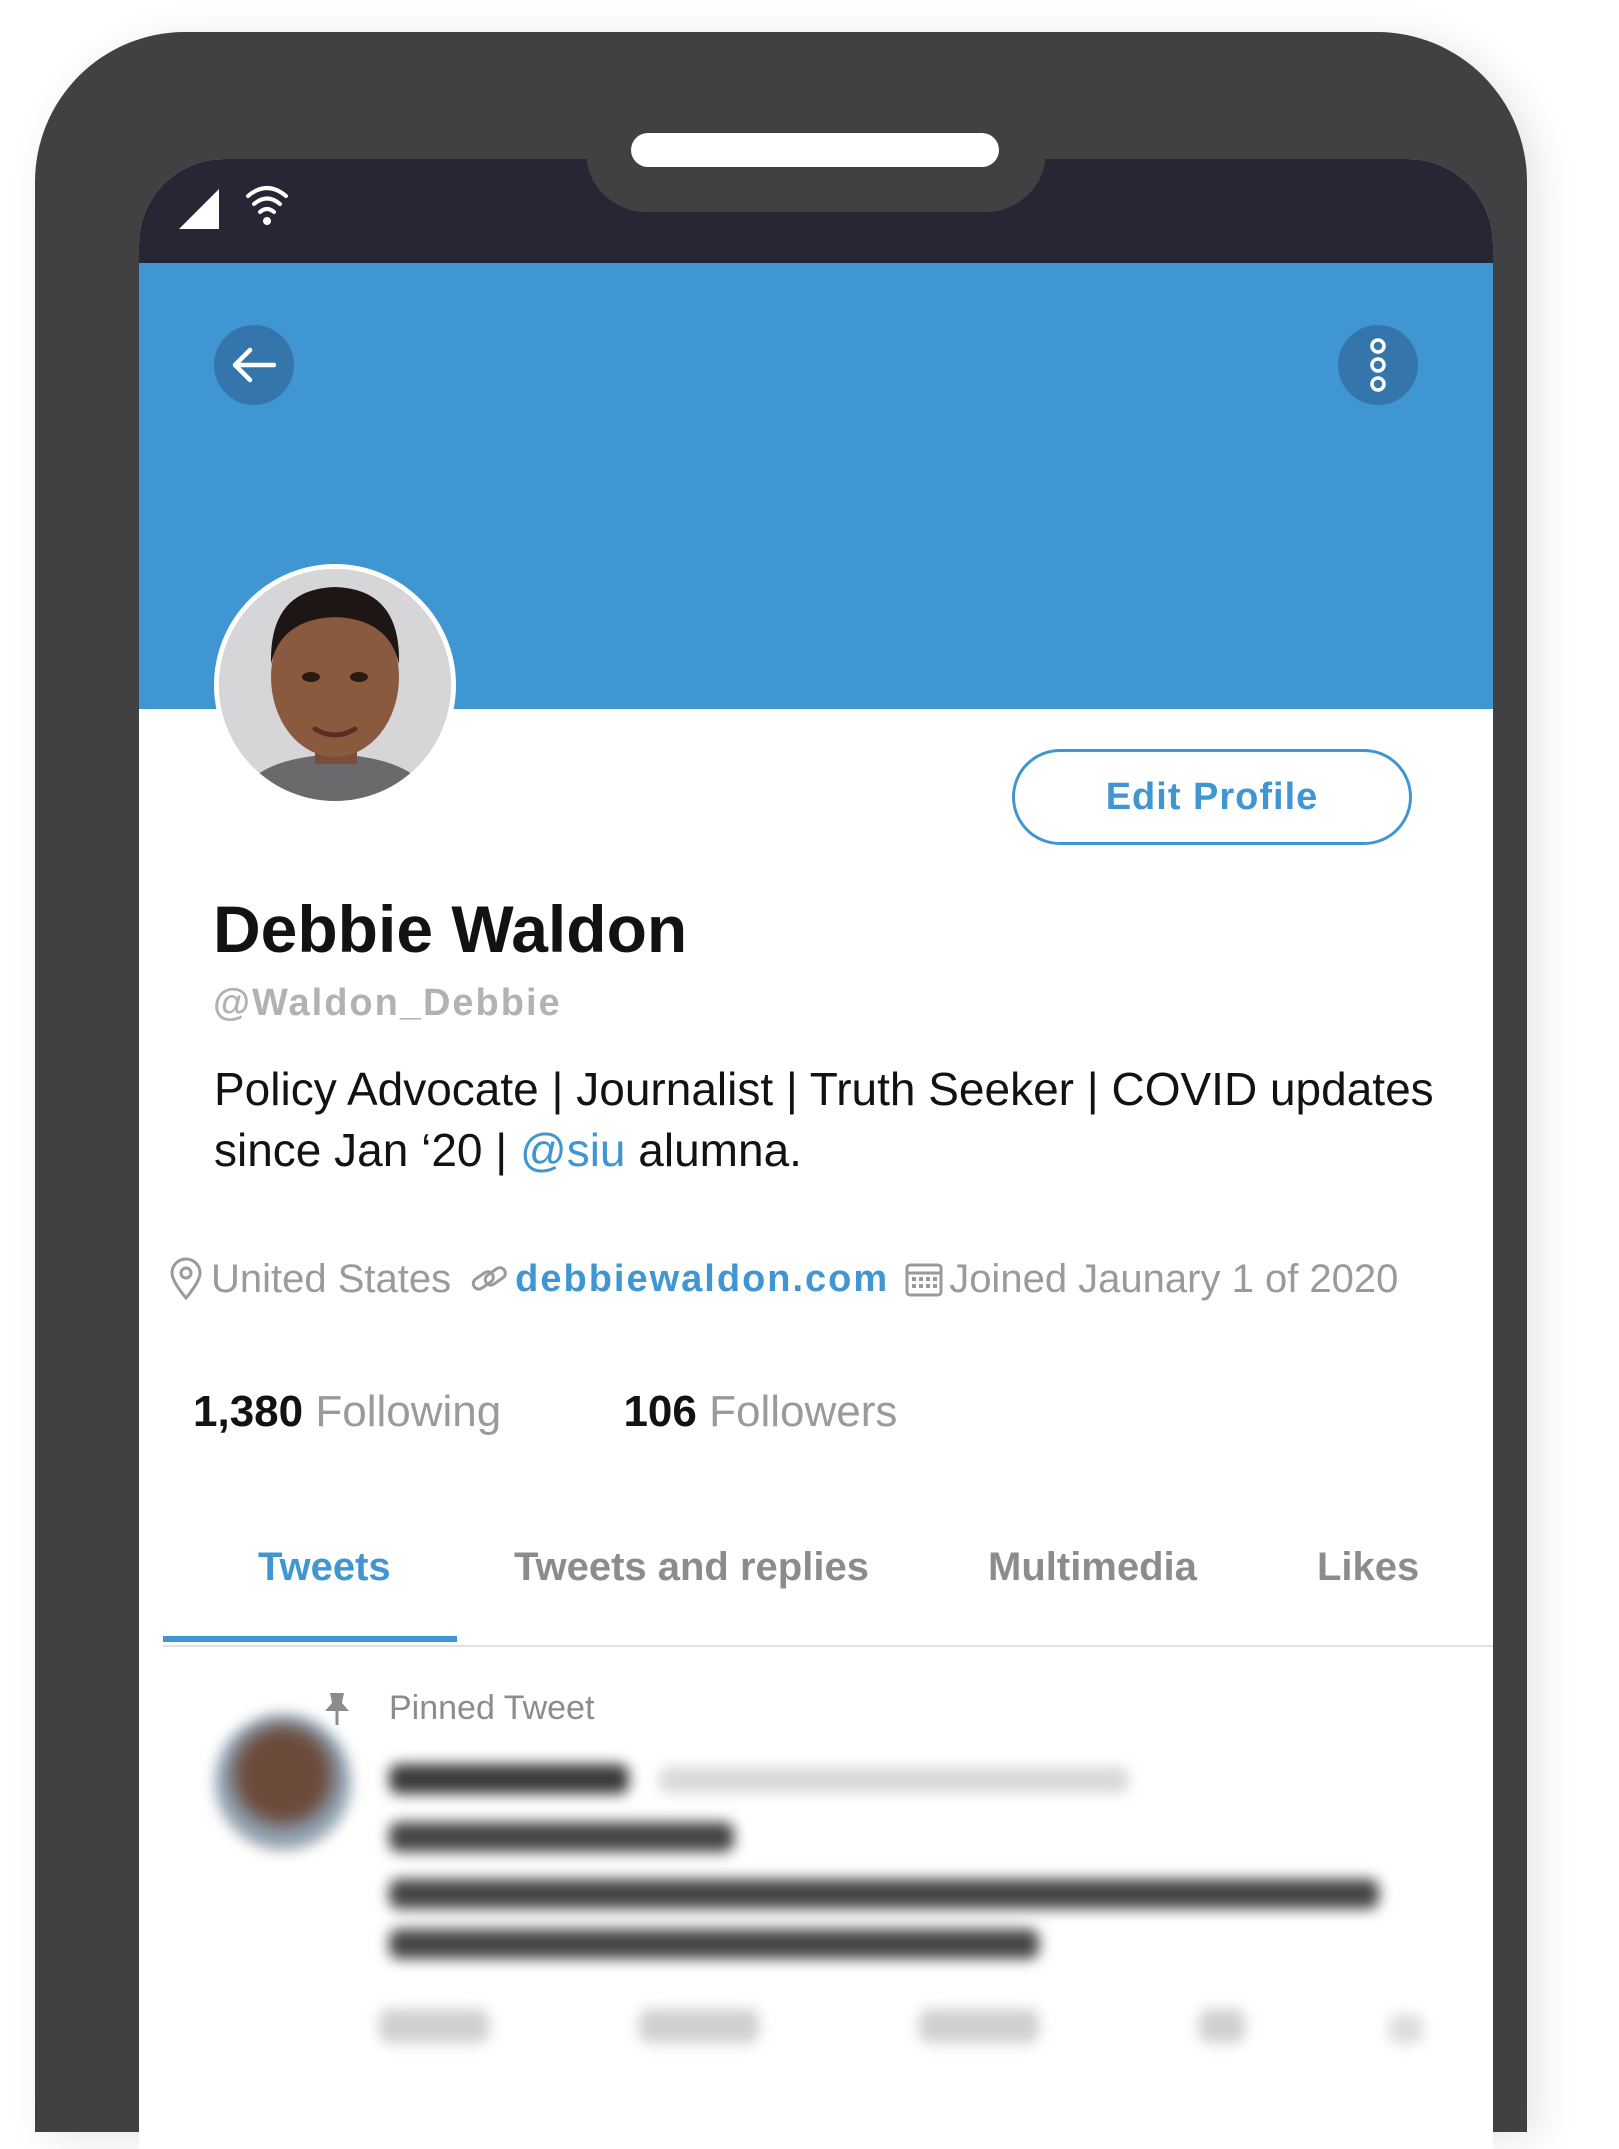 This screenshot has width=1619, height=2149. Describe the element at coordinates (691, 1567) in the screenshot. I see `tab-tweets-and-replies: Tweets and replies` at that location.